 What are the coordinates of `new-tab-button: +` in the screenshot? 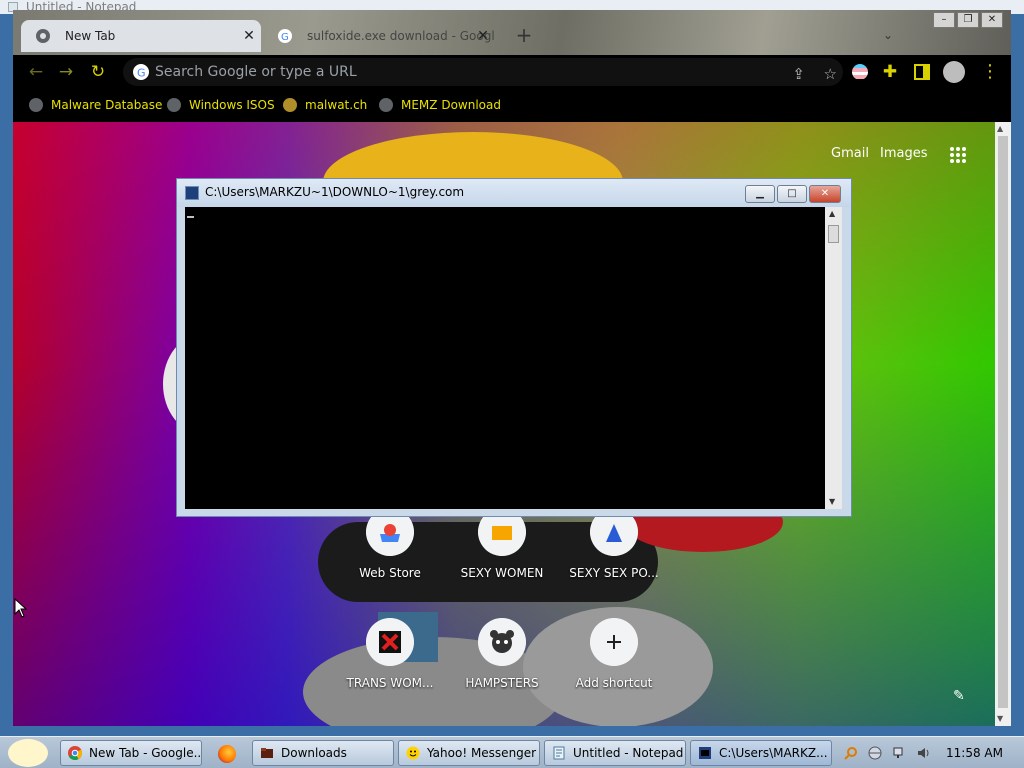 It's located at (524, 35).